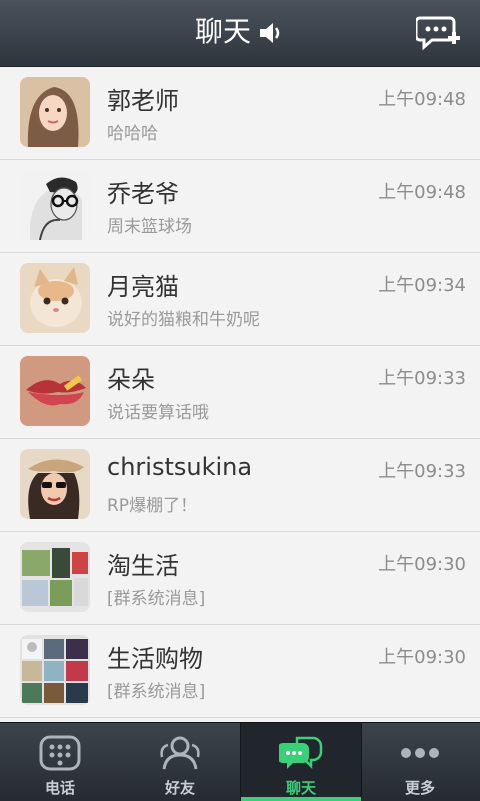 Image resolution: width=480 pixels, height=801 pixels. Describe the element at coordinates (222, 31) in the screenshot. I see `title-text: 聊天` at that location.